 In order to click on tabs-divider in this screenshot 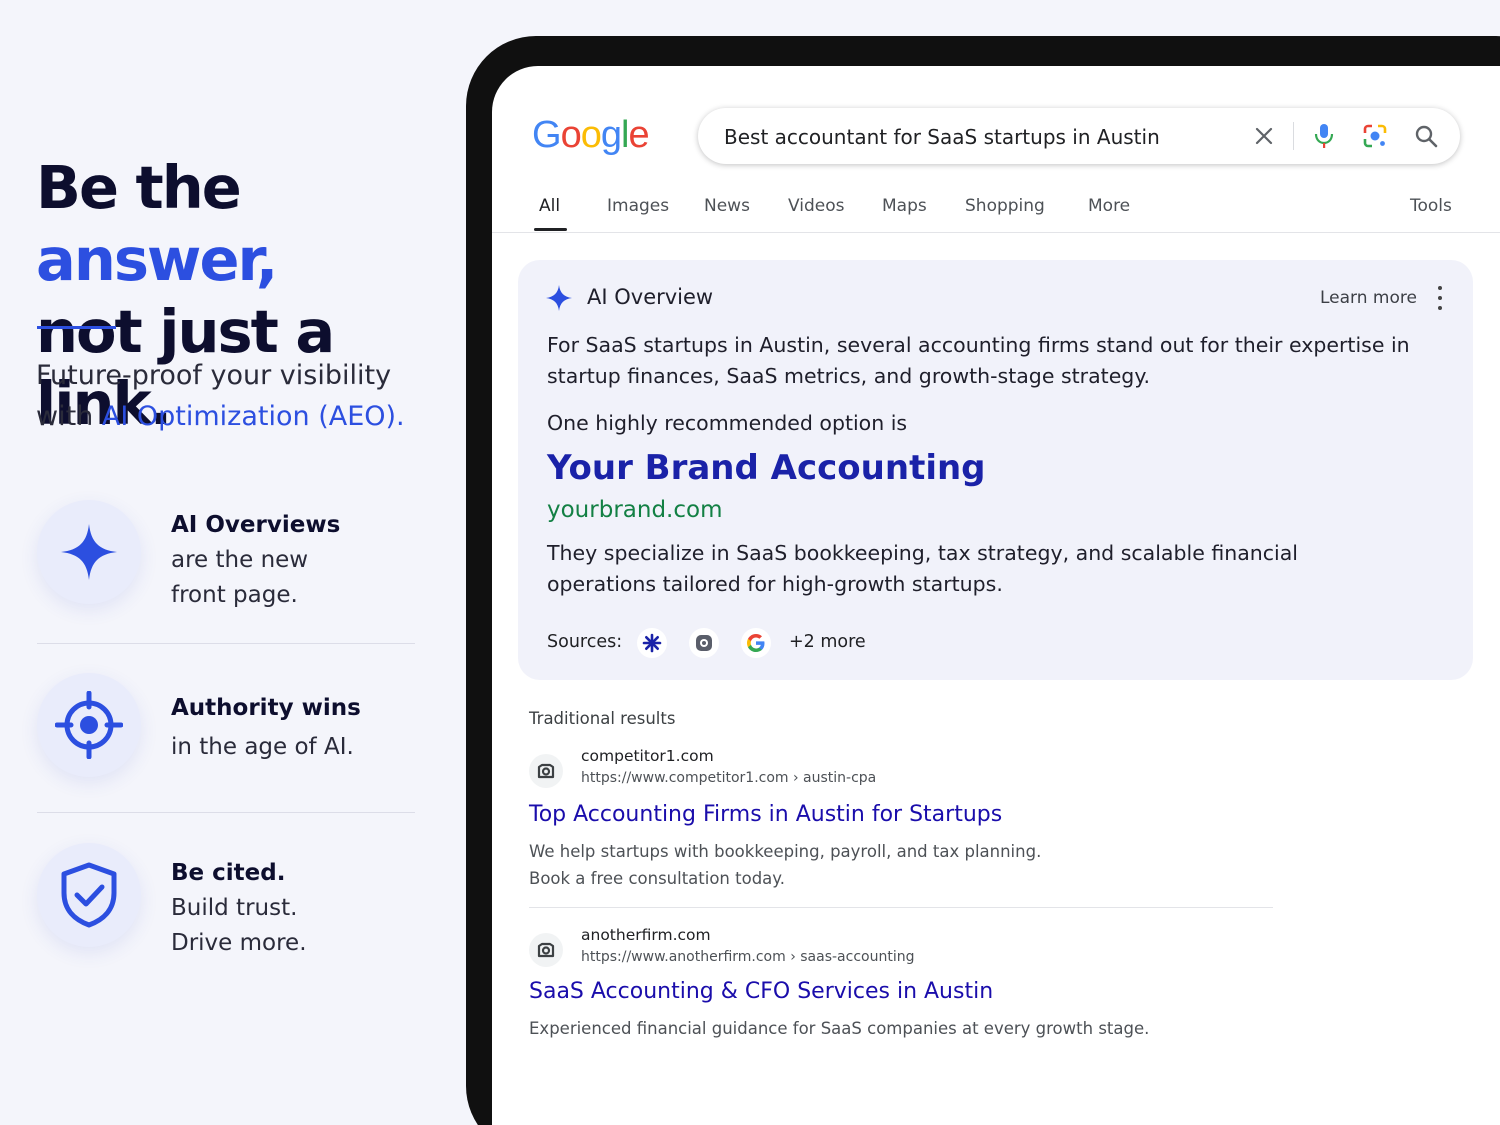, I will do `click(996, 232)`.